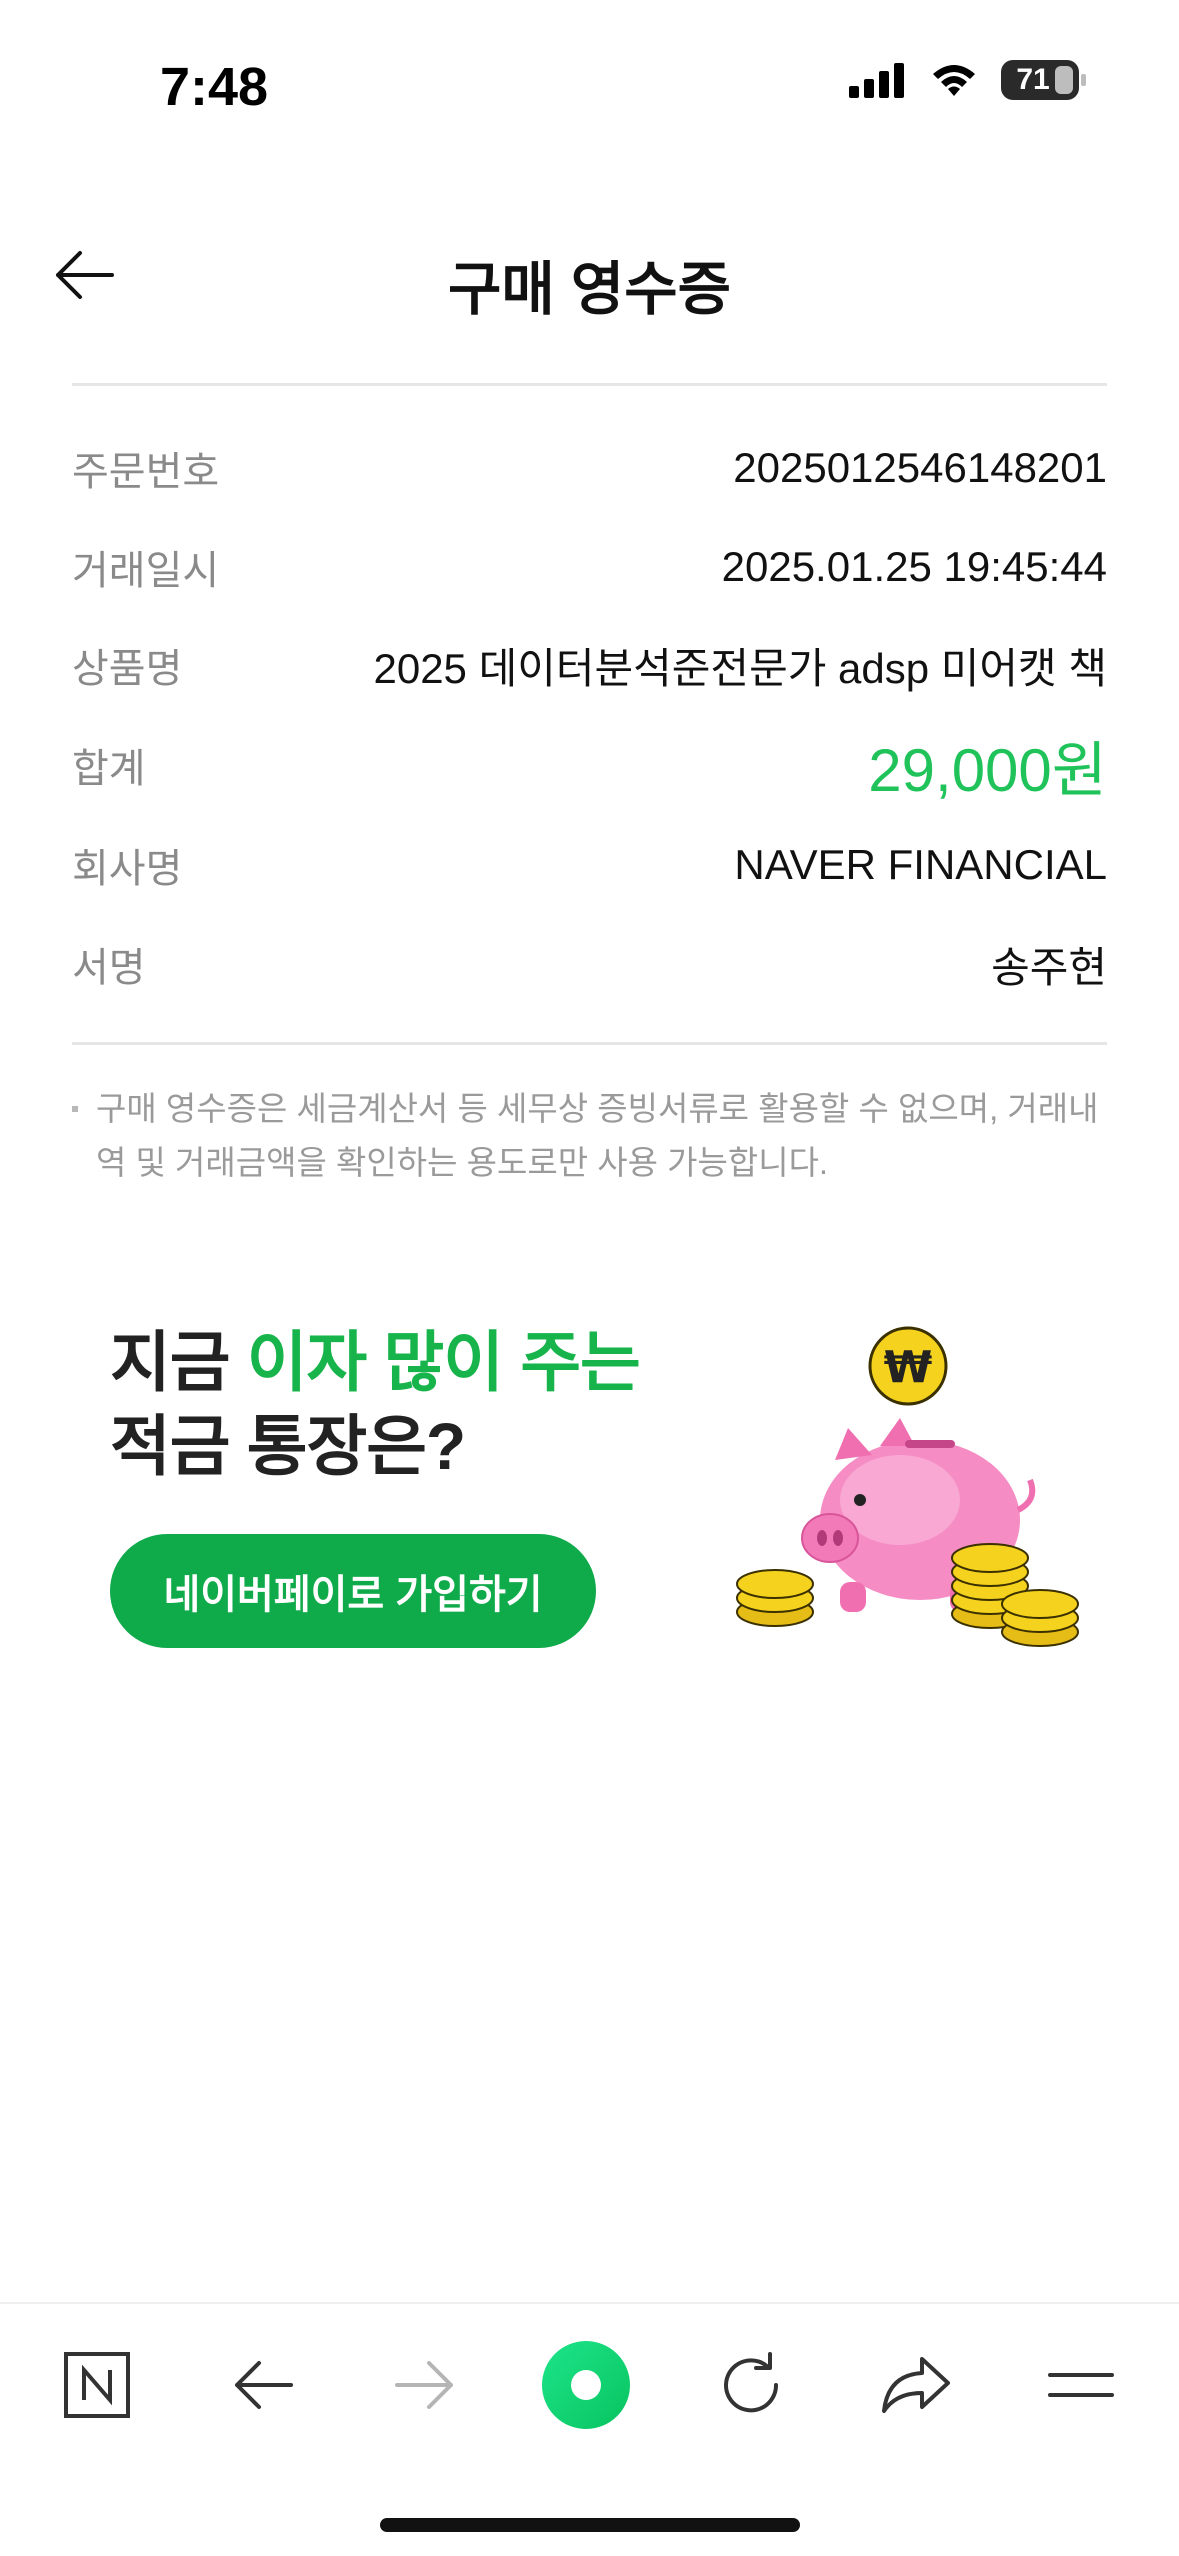 The height and width of the screenshot is (2556, 1179). Describe the element at coordinates (146, 571) in the screenshot. I see `datetime-label: 거래일시` at that location.